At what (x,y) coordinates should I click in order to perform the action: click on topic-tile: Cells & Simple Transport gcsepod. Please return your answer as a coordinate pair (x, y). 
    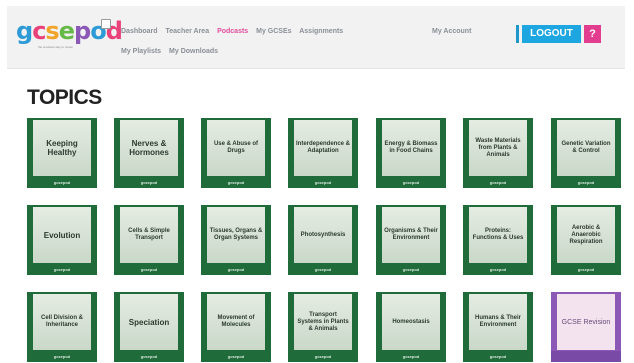
    Looking at the image, I should click on (149, 240).